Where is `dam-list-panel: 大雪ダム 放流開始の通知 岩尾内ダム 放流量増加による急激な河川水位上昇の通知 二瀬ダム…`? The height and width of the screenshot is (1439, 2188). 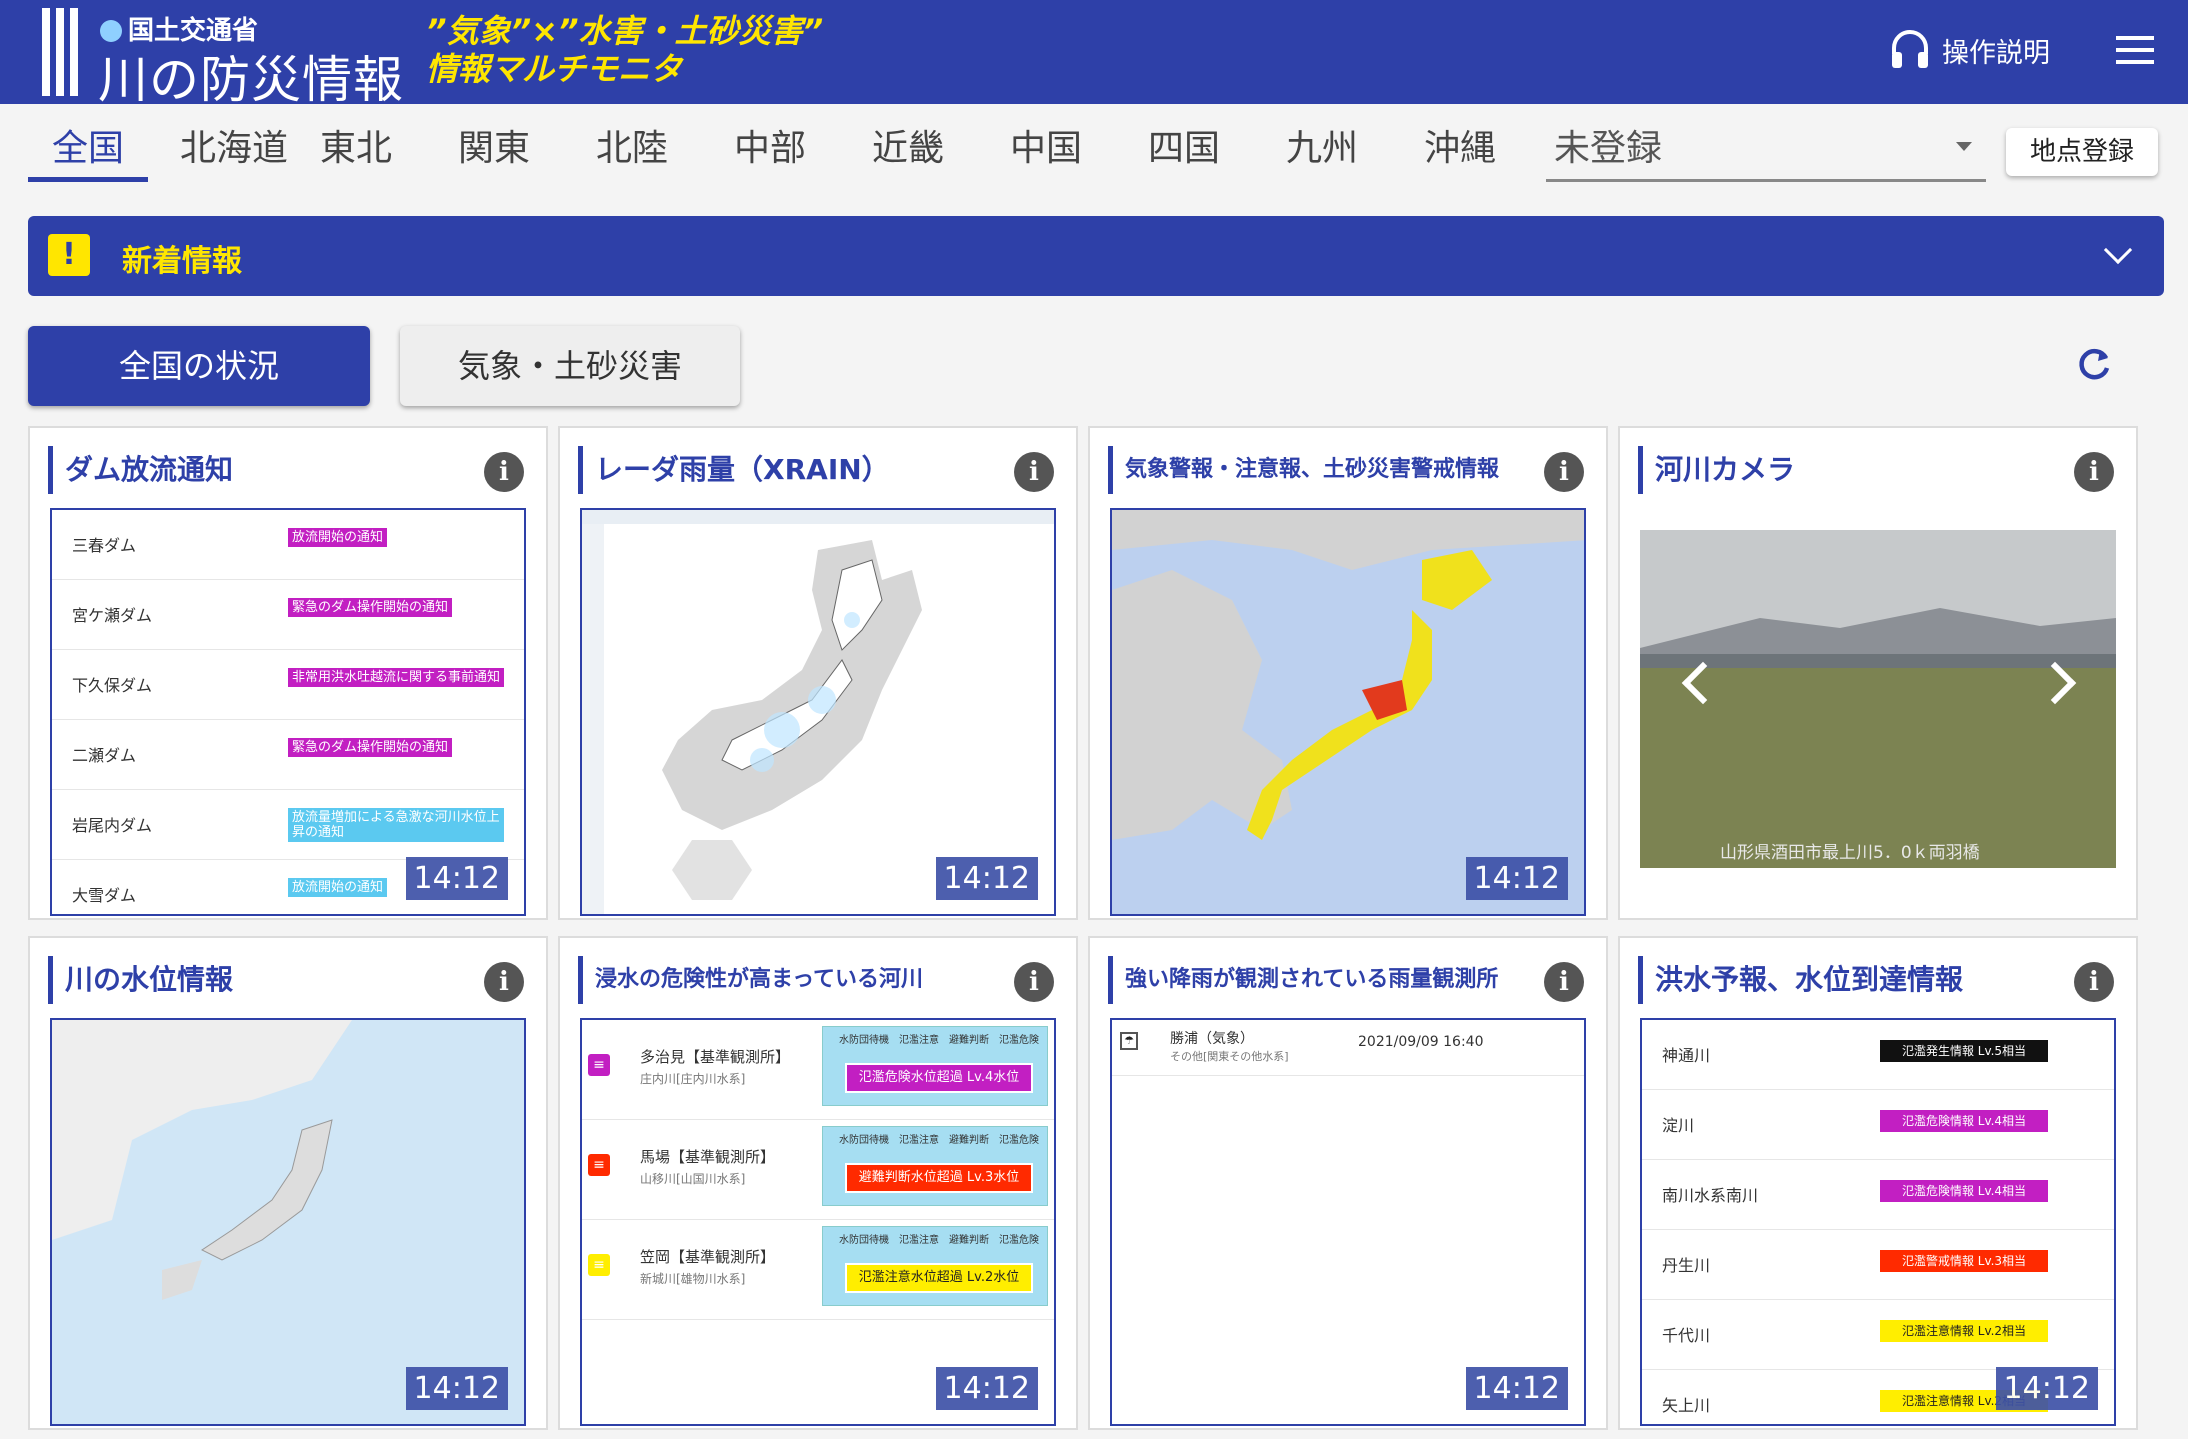 dam-list-panel: 大雪ダム 放流開始の通知 岩尾内ダム 放流量増加による急激な河川水位上昇の通知 二瀬ダム… is located at coordinates (288, 712).